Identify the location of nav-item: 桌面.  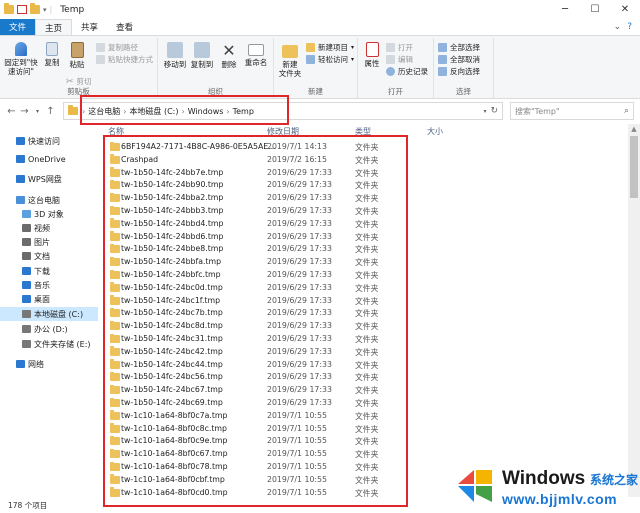
(49, 299).